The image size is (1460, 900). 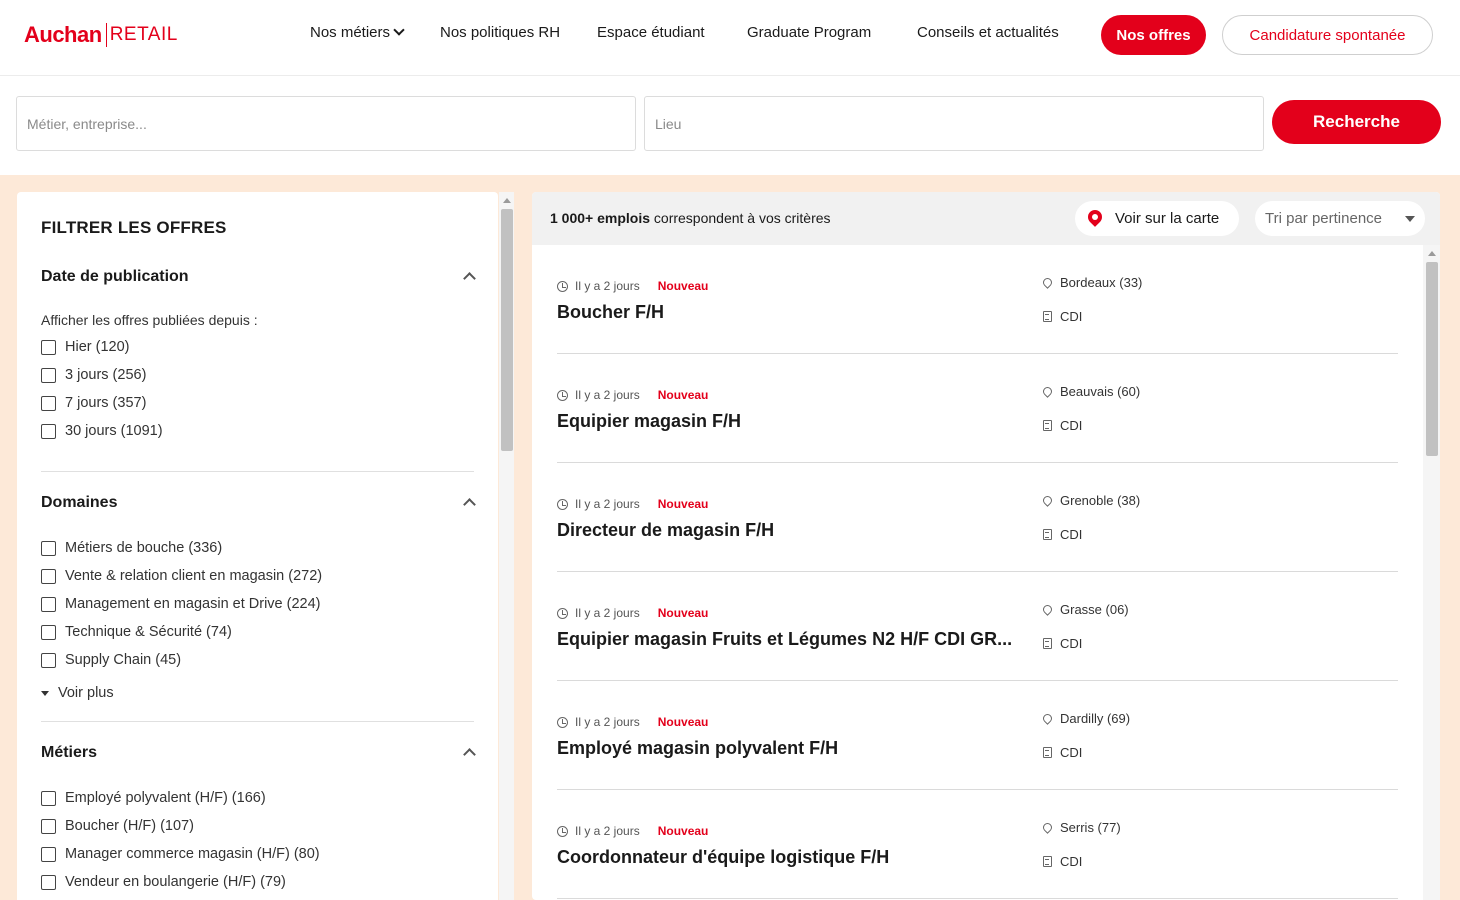 I want to click on nav-conseils-actualites: Conseils et actualités, so click(x=988, y=32).